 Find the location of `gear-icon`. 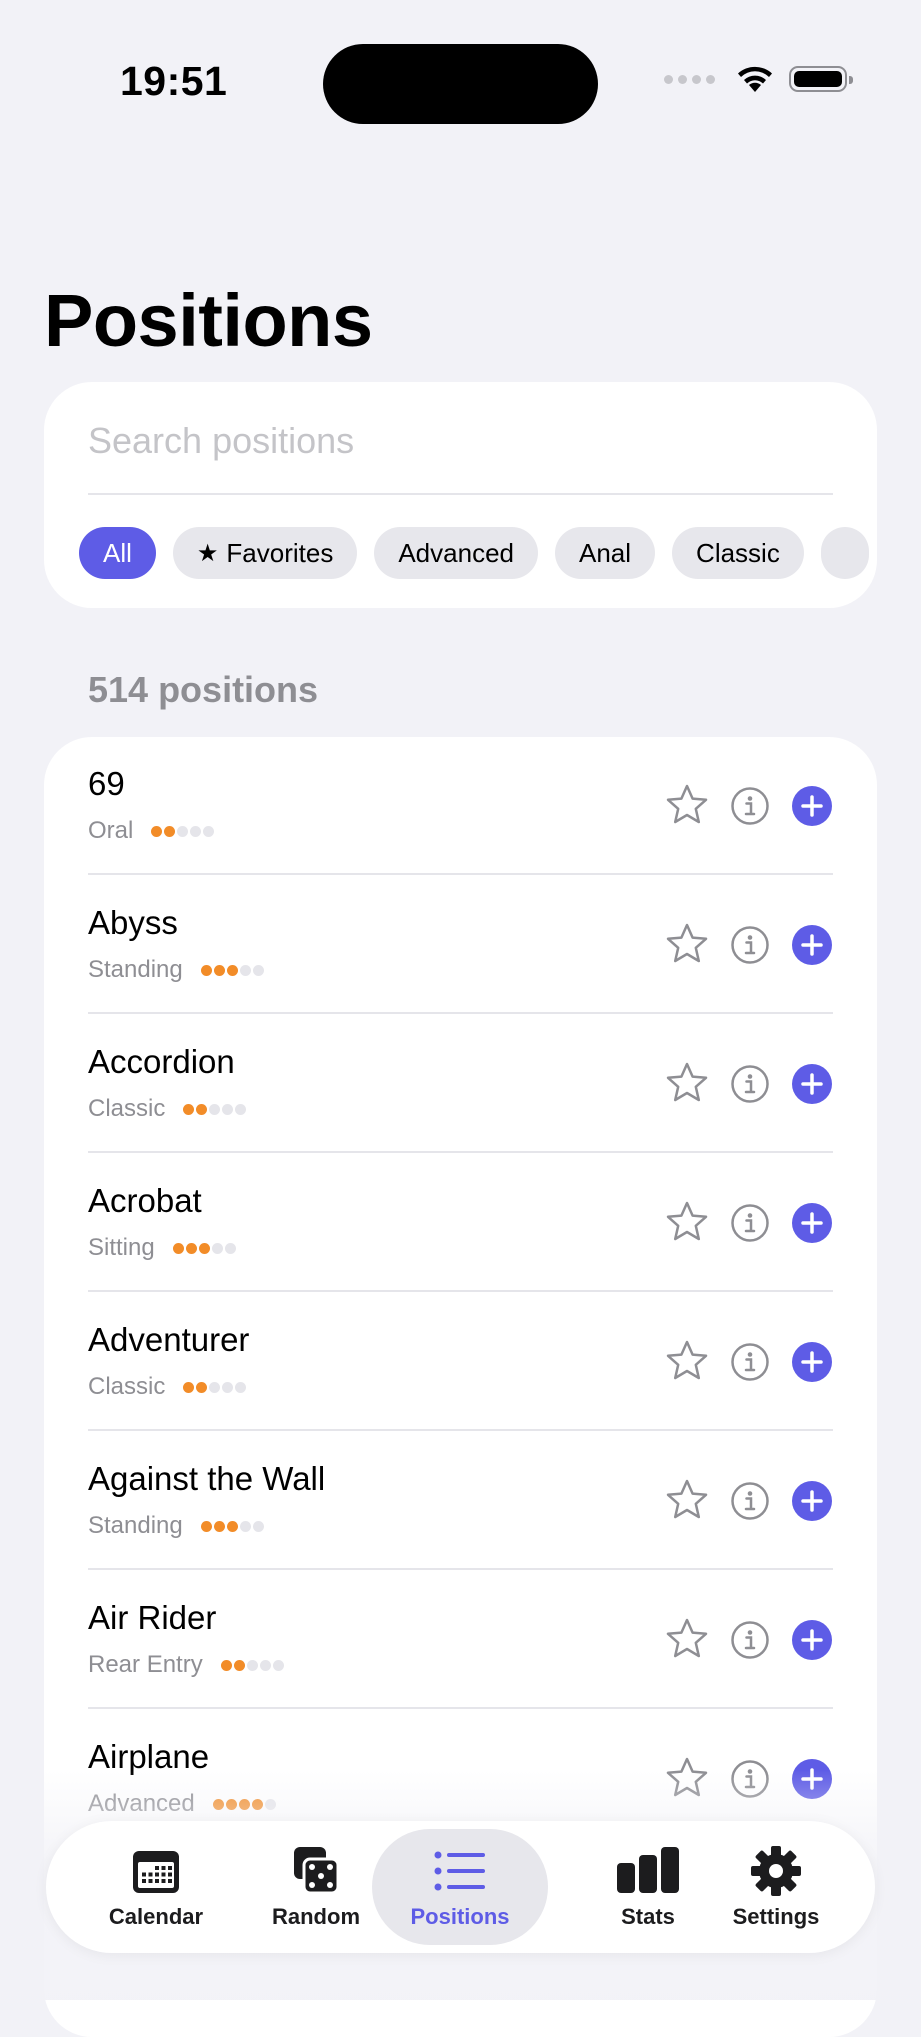

gear-icon is located at coordinates (776, 1871).